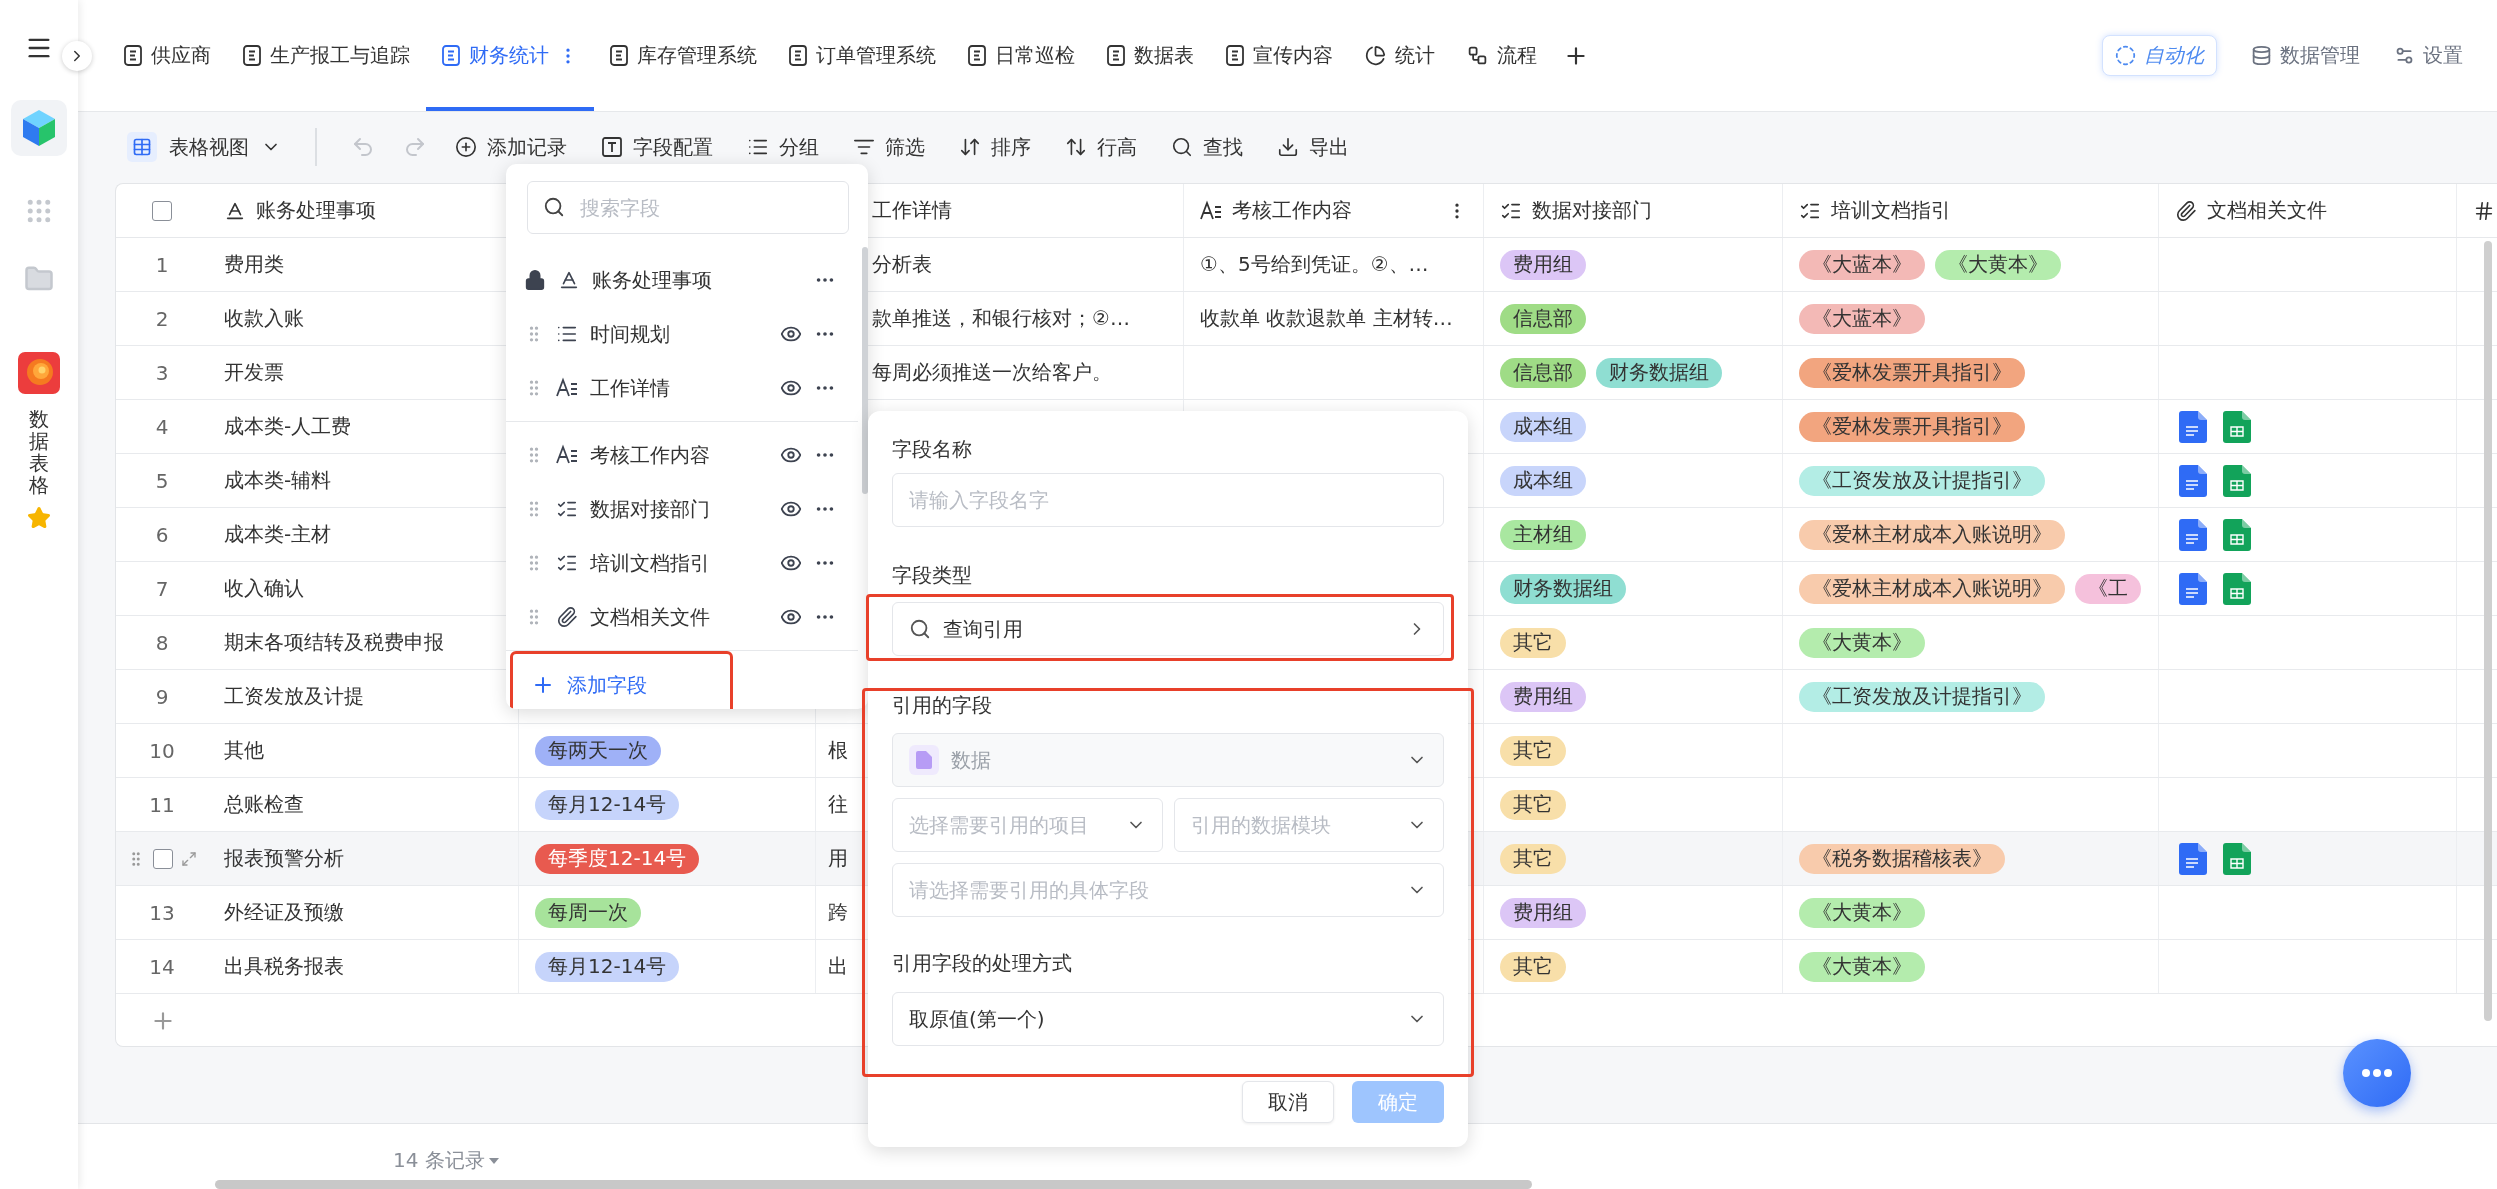  What do you see at coordinates (511, 147) in the screenshot?
I see `toolbar-button: 添加记录` at bounding box center [511, 147].